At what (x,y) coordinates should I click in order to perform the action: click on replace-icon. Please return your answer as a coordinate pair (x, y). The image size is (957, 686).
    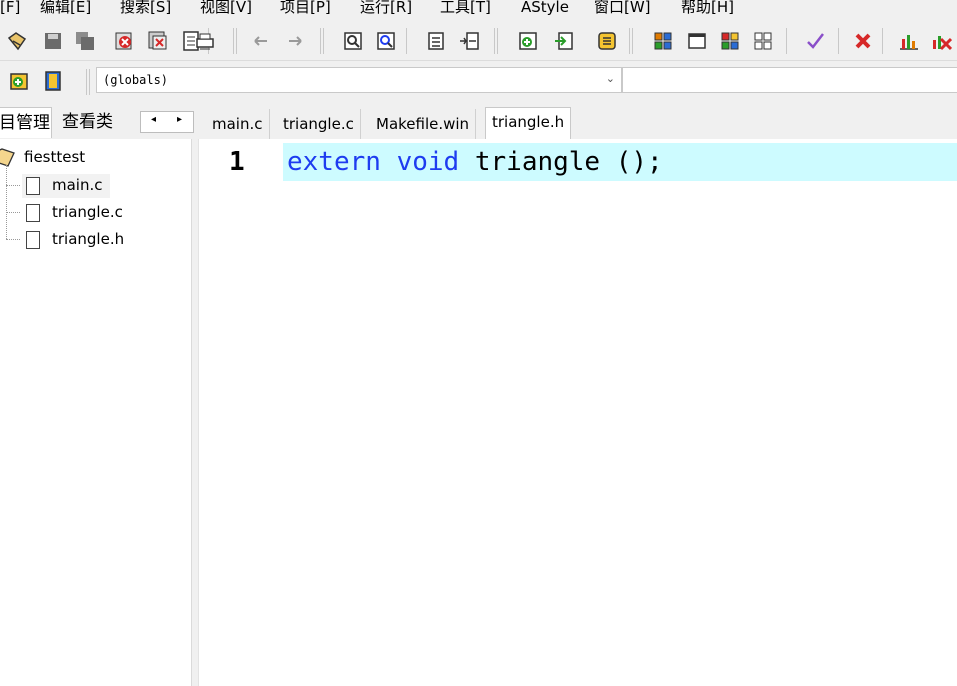
    Looking at the image, I should click on (386, 41).